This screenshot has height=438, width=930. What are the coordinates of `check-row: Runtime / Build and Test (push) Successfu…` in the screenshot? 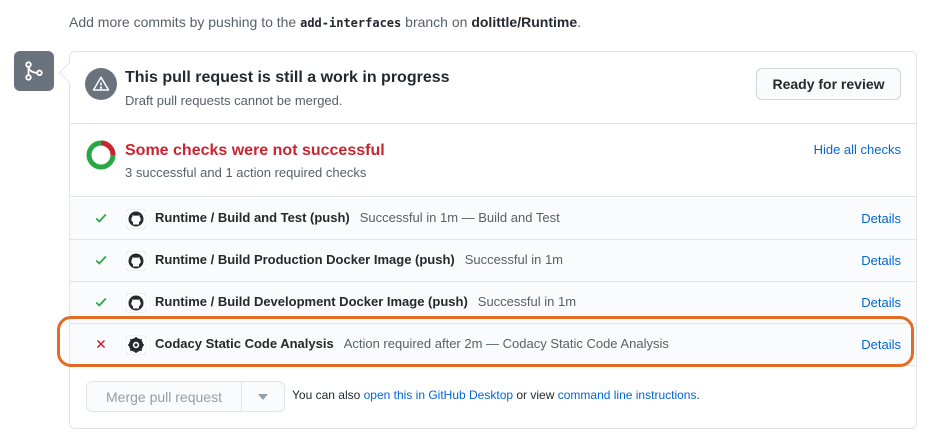 It's located at (493, 219).